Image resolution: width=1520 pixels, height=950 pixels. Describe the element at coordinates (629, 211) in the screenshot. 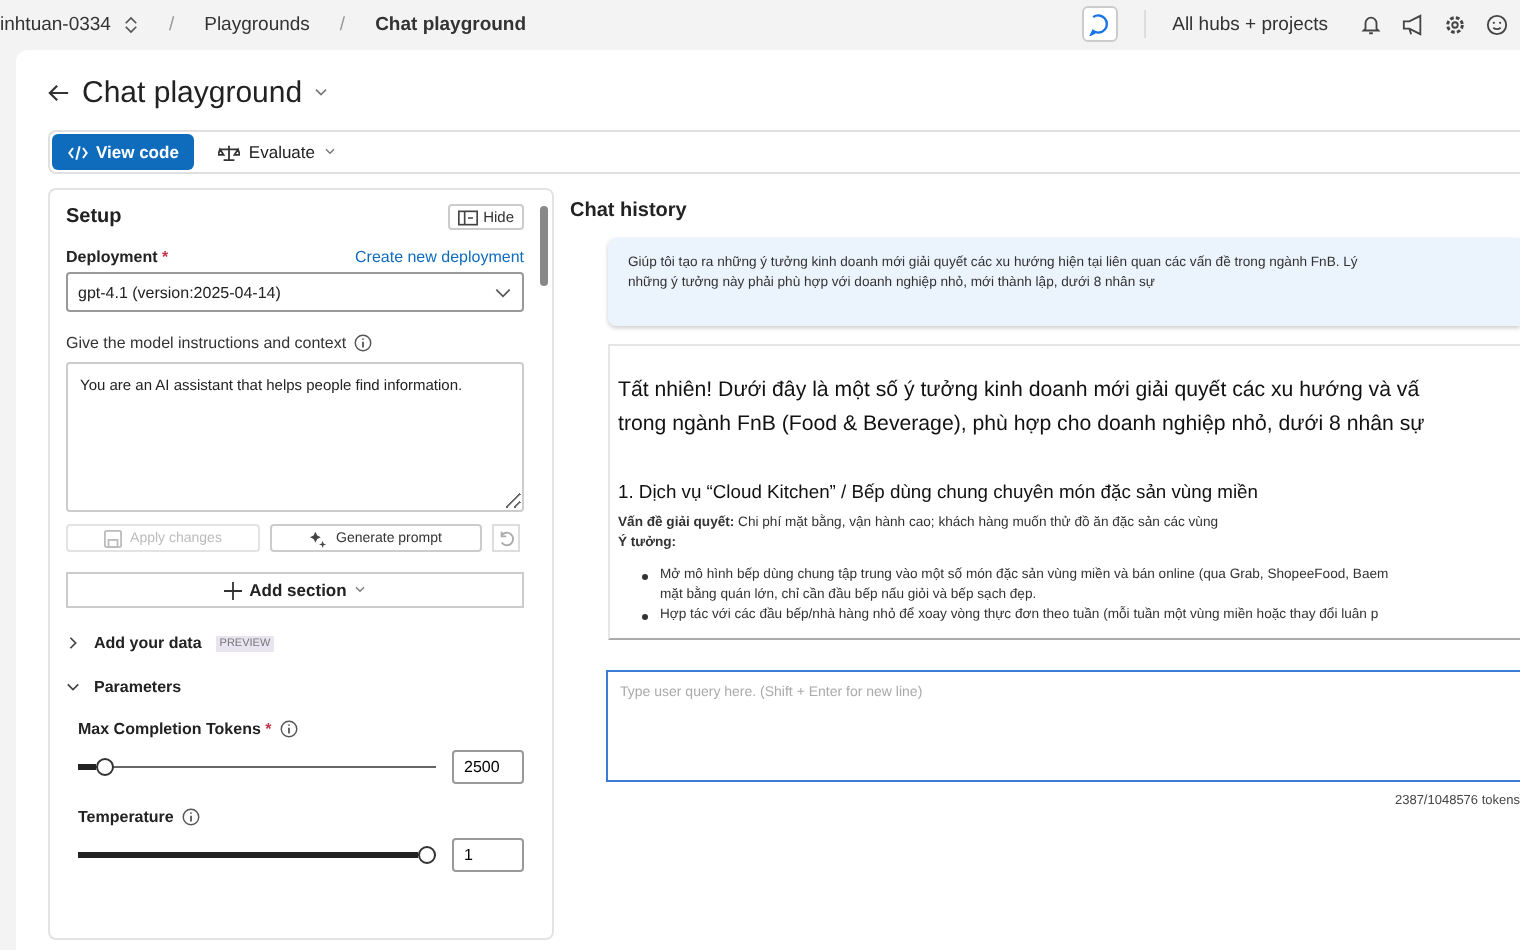

I see `chat-history-title: Chat history` at that location.